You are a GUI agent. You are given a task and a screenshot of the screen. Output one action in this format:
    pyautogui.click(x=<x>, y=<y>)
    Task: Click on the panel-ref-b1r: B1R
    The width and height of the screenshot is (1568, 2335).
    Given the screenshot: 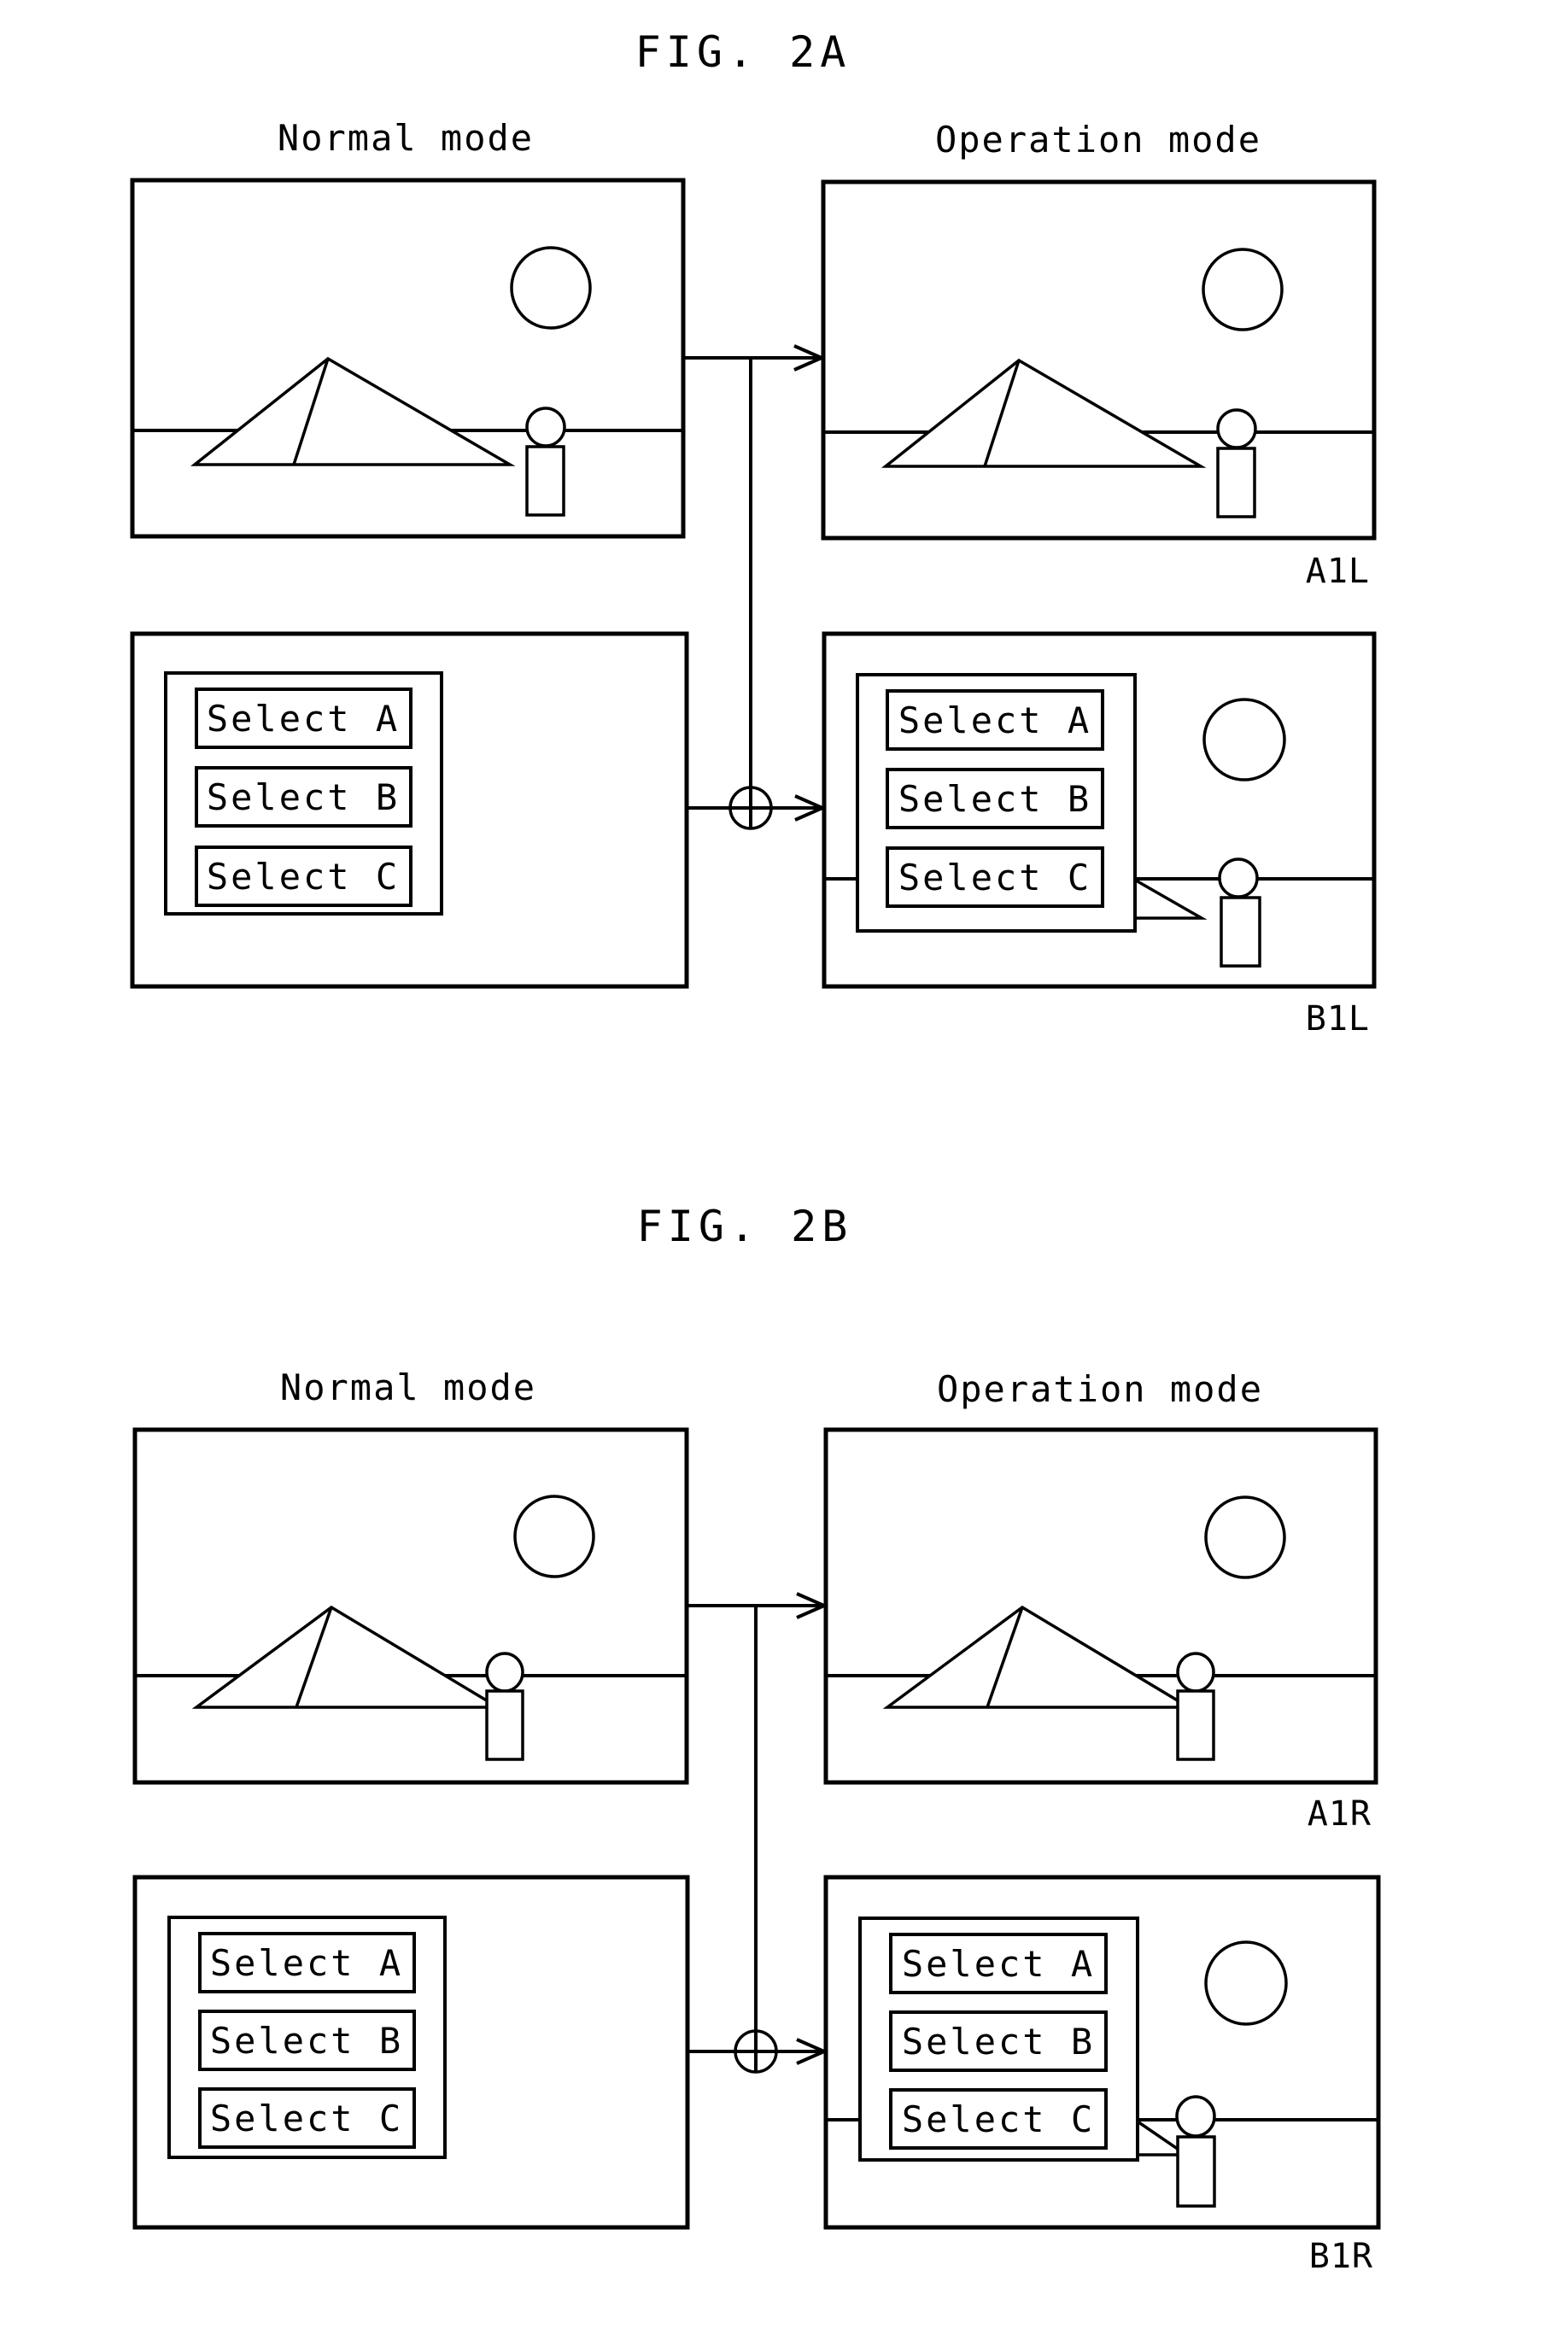 What is the action you would take?
    pyautogui.click(x=1341, y=2256)
    